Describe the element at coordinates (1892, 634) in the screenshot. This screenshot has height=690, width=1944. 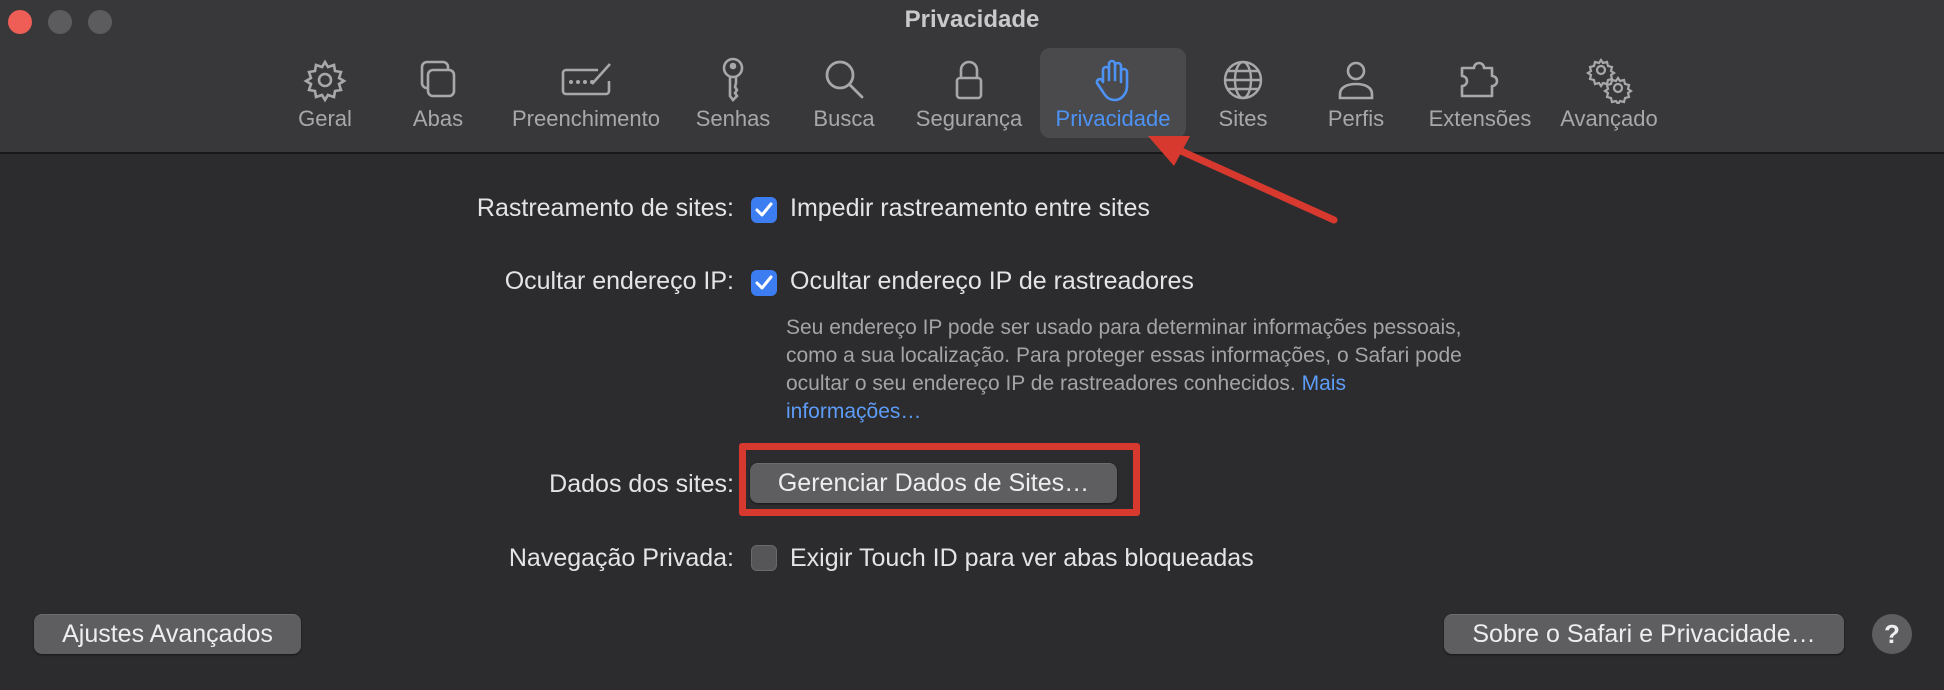
I see `help-button: ?` at that location.